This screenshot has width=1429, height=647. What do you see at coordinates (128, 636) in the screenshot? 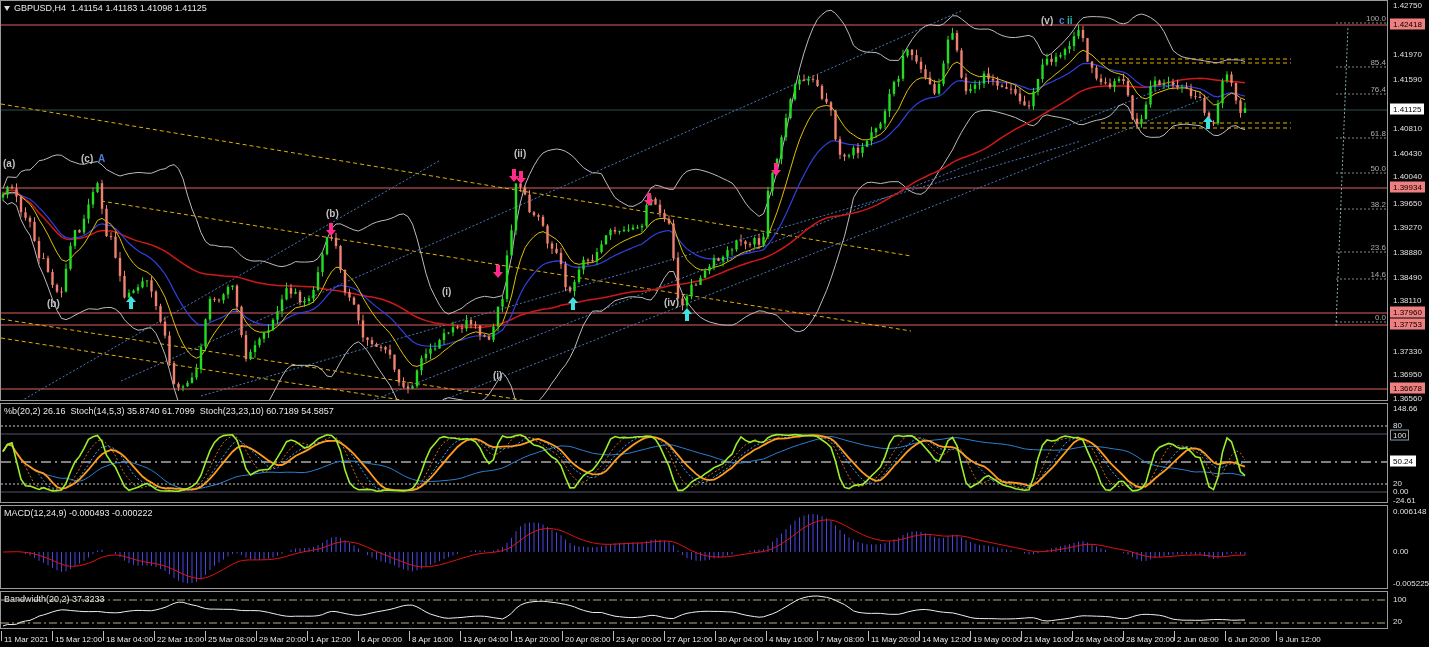
I see `time-axis-label: 18 Mar 04:00` at bounding box center [128, 636].